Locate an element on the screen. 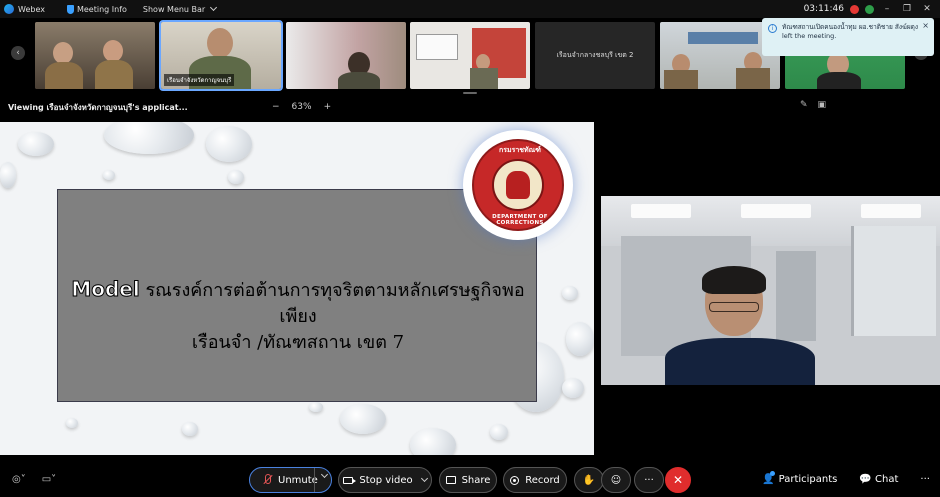 The height and width of the screenshot is (497, 940). stop-video-button: Stop video is located at coordinates (385, 480).